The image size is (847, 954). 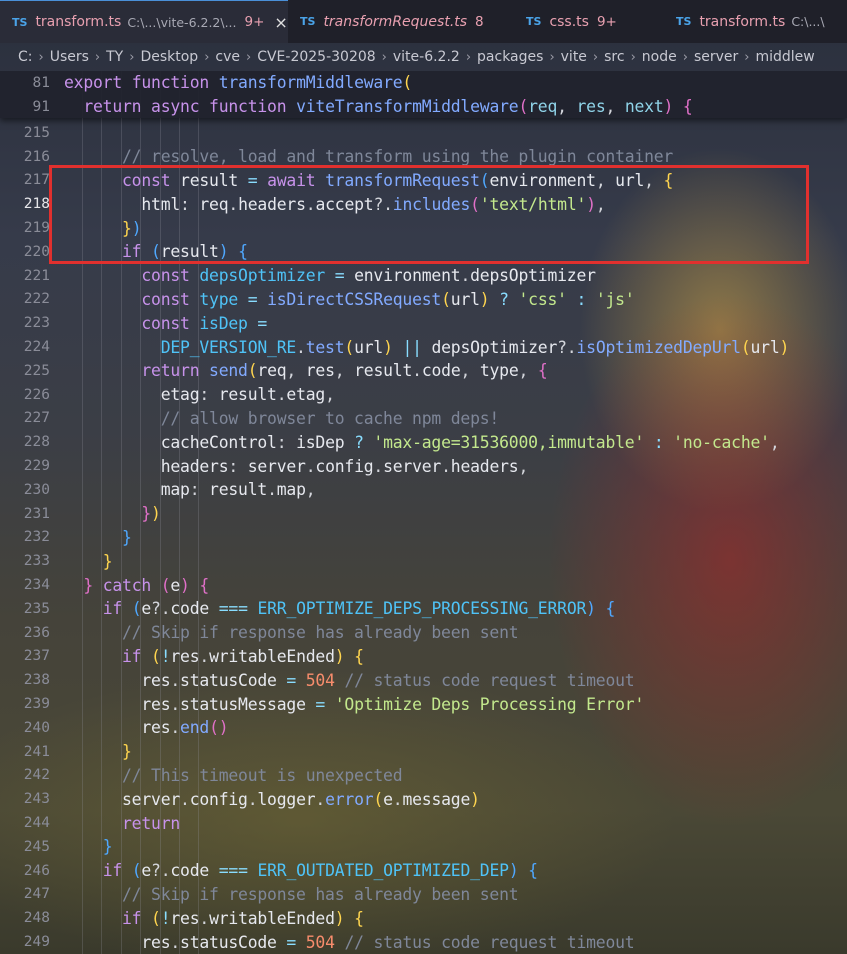 What do you see at coordinates (36, 347) in the screenshot?
I see `line-number: 224` at bounding box center [36, 347].